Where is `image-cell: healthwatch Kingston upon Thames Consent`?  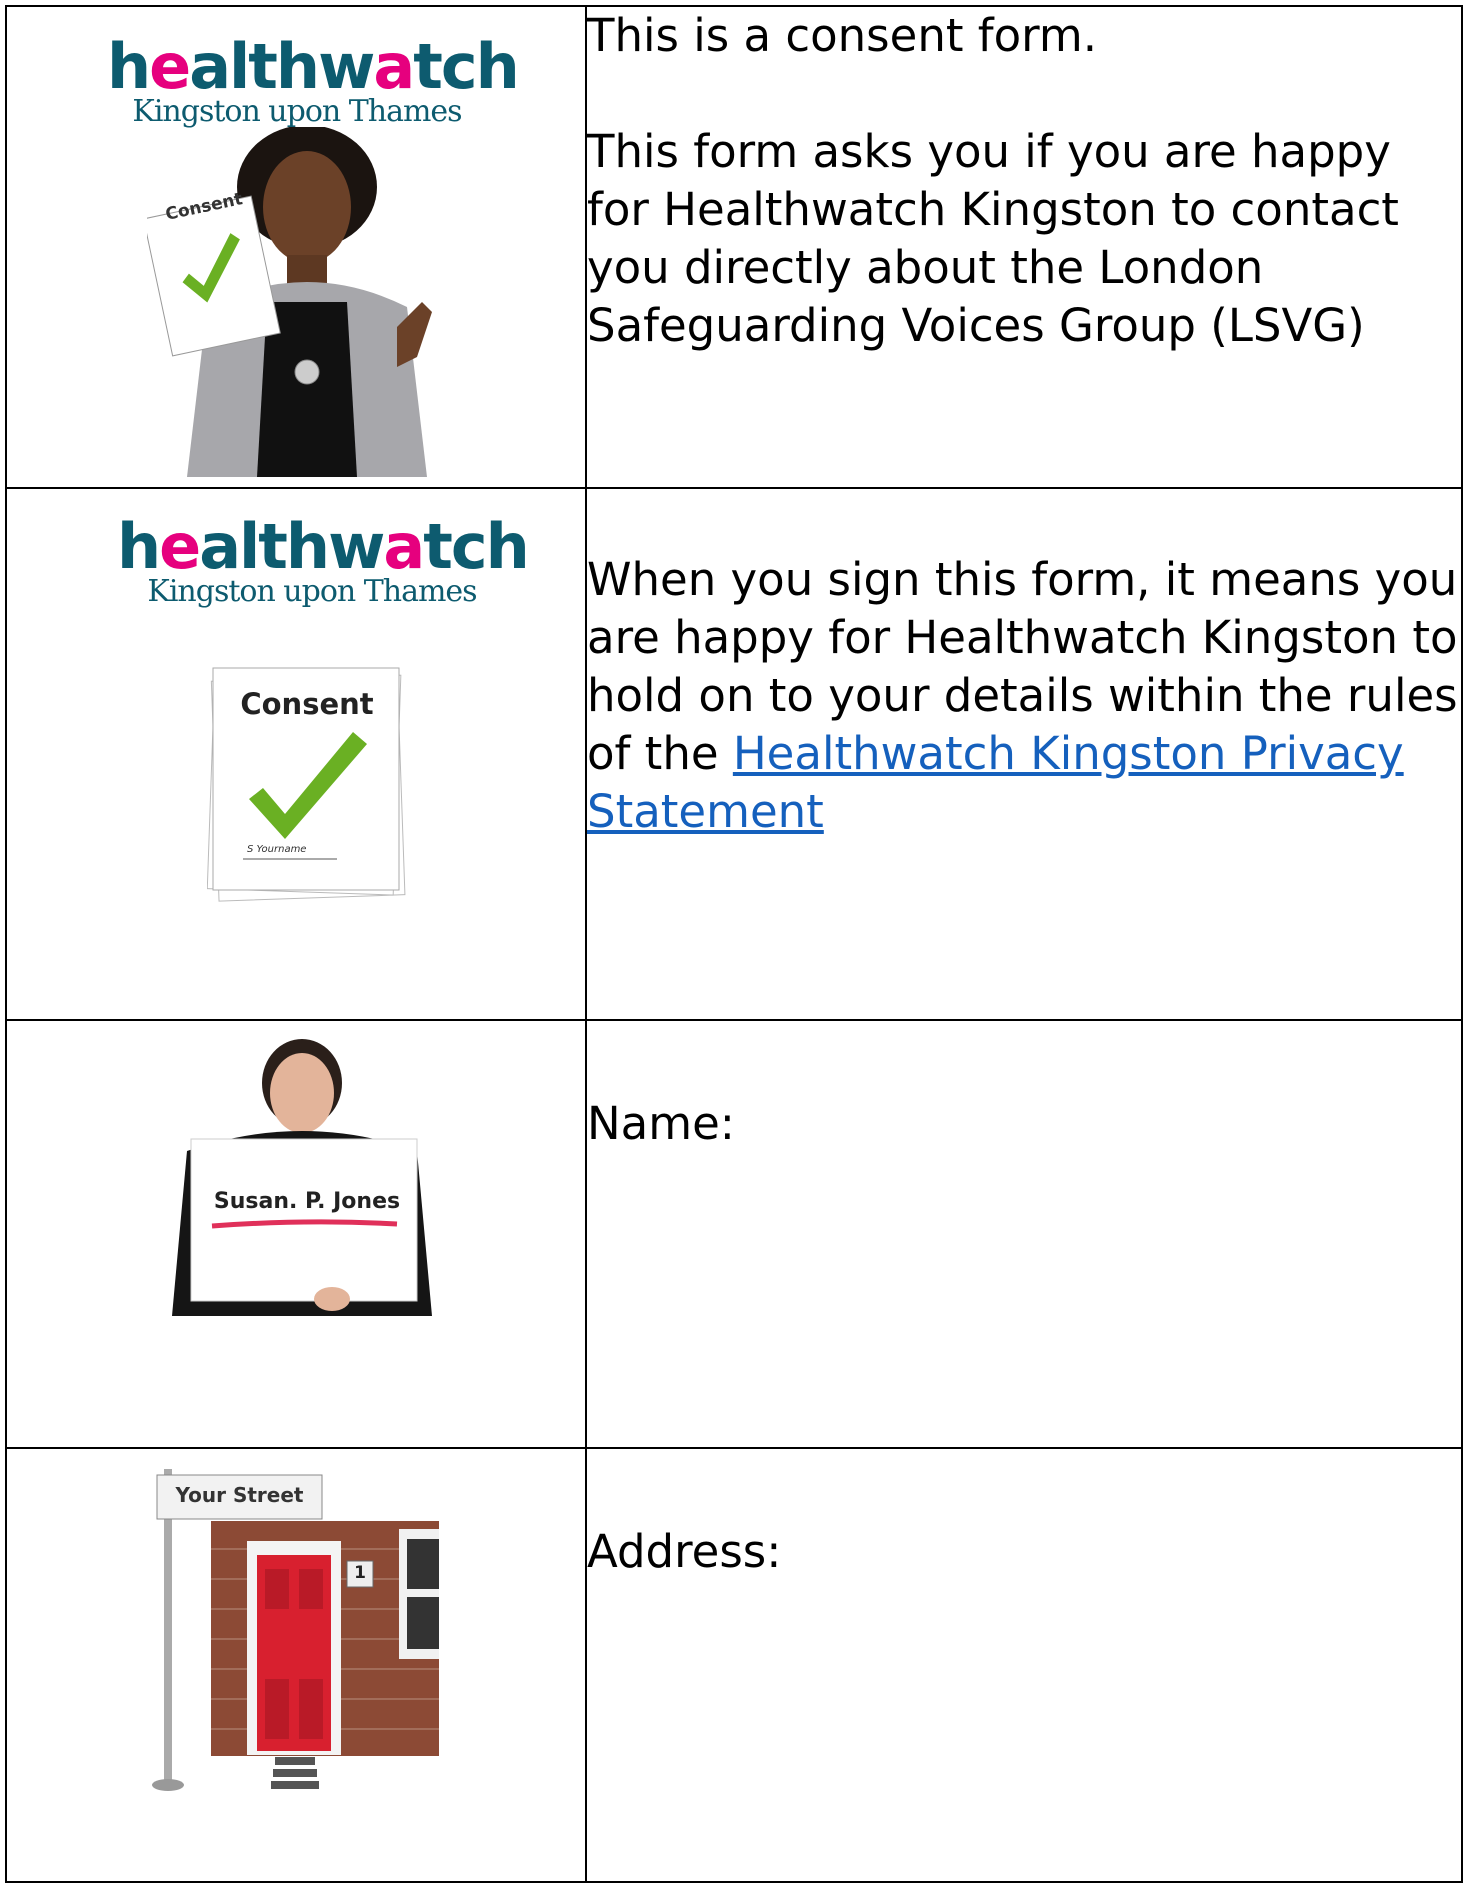
image-cell: healthwatch Kingston upon Thames Consent is located at coordinates (296, 247).